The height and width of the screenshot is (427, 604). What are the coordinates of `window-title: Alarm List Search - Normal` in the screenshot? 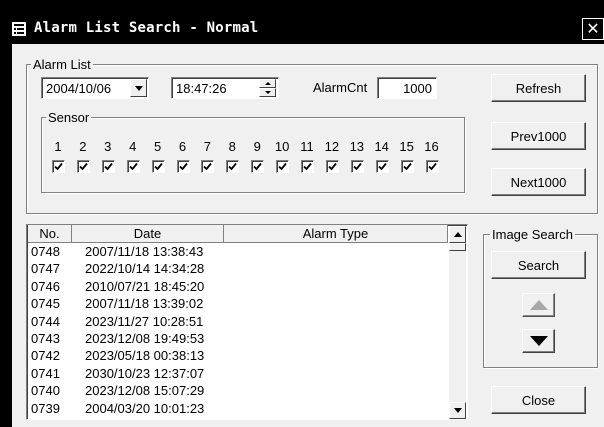 It's located at (146, 28).